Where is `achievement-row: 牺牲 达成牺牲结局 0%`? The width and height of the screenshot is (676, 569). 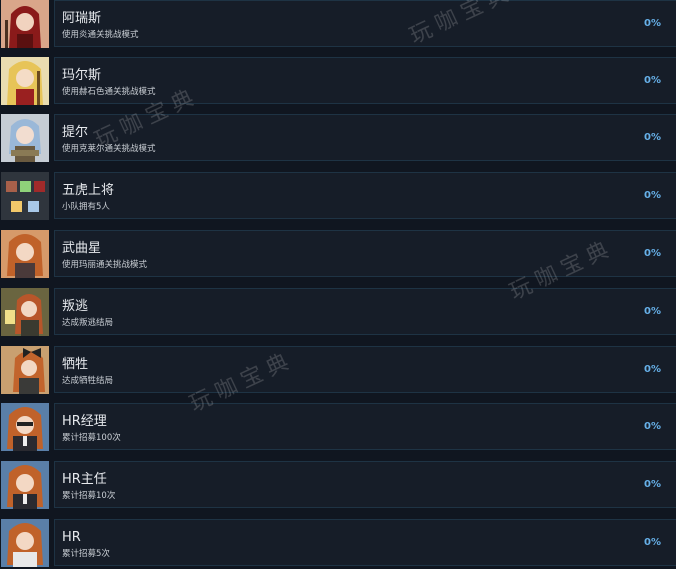
achievement-row: 牺牲 达成牺牲结局 0% is located at coordinates (338, 371).